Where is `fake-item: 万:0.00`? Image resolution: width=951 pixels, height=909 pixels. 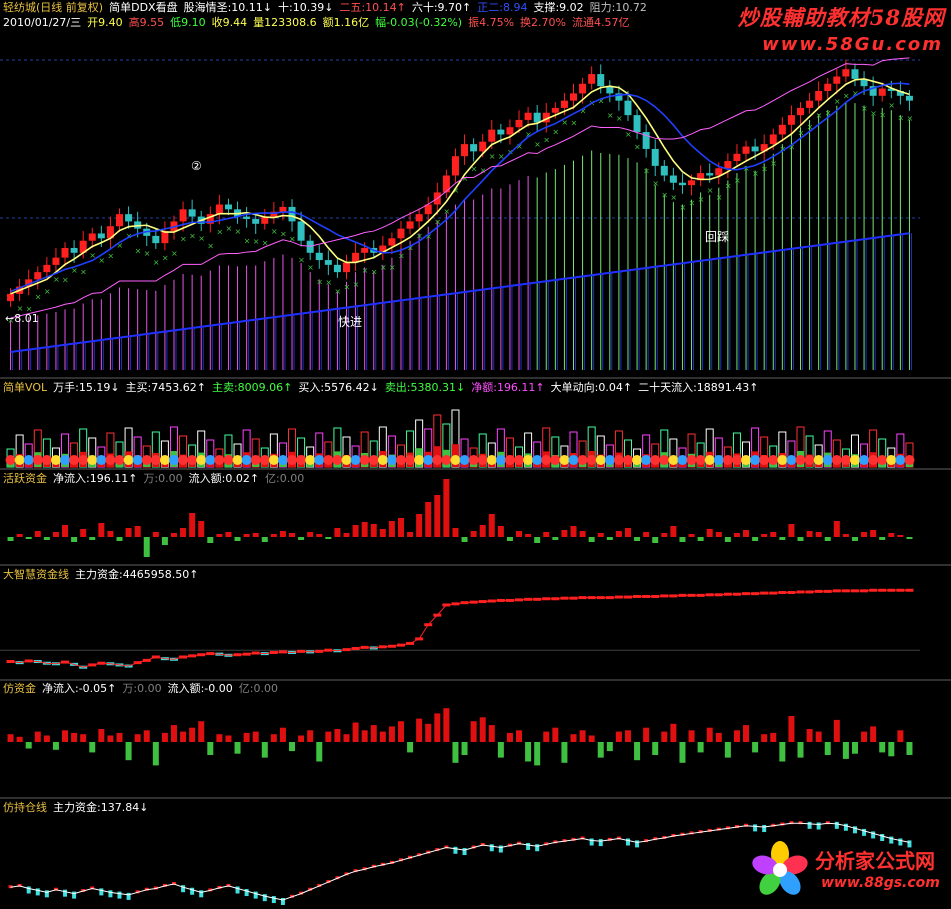
fake-item: 万:0.00 is located at coordinates (142, 688).